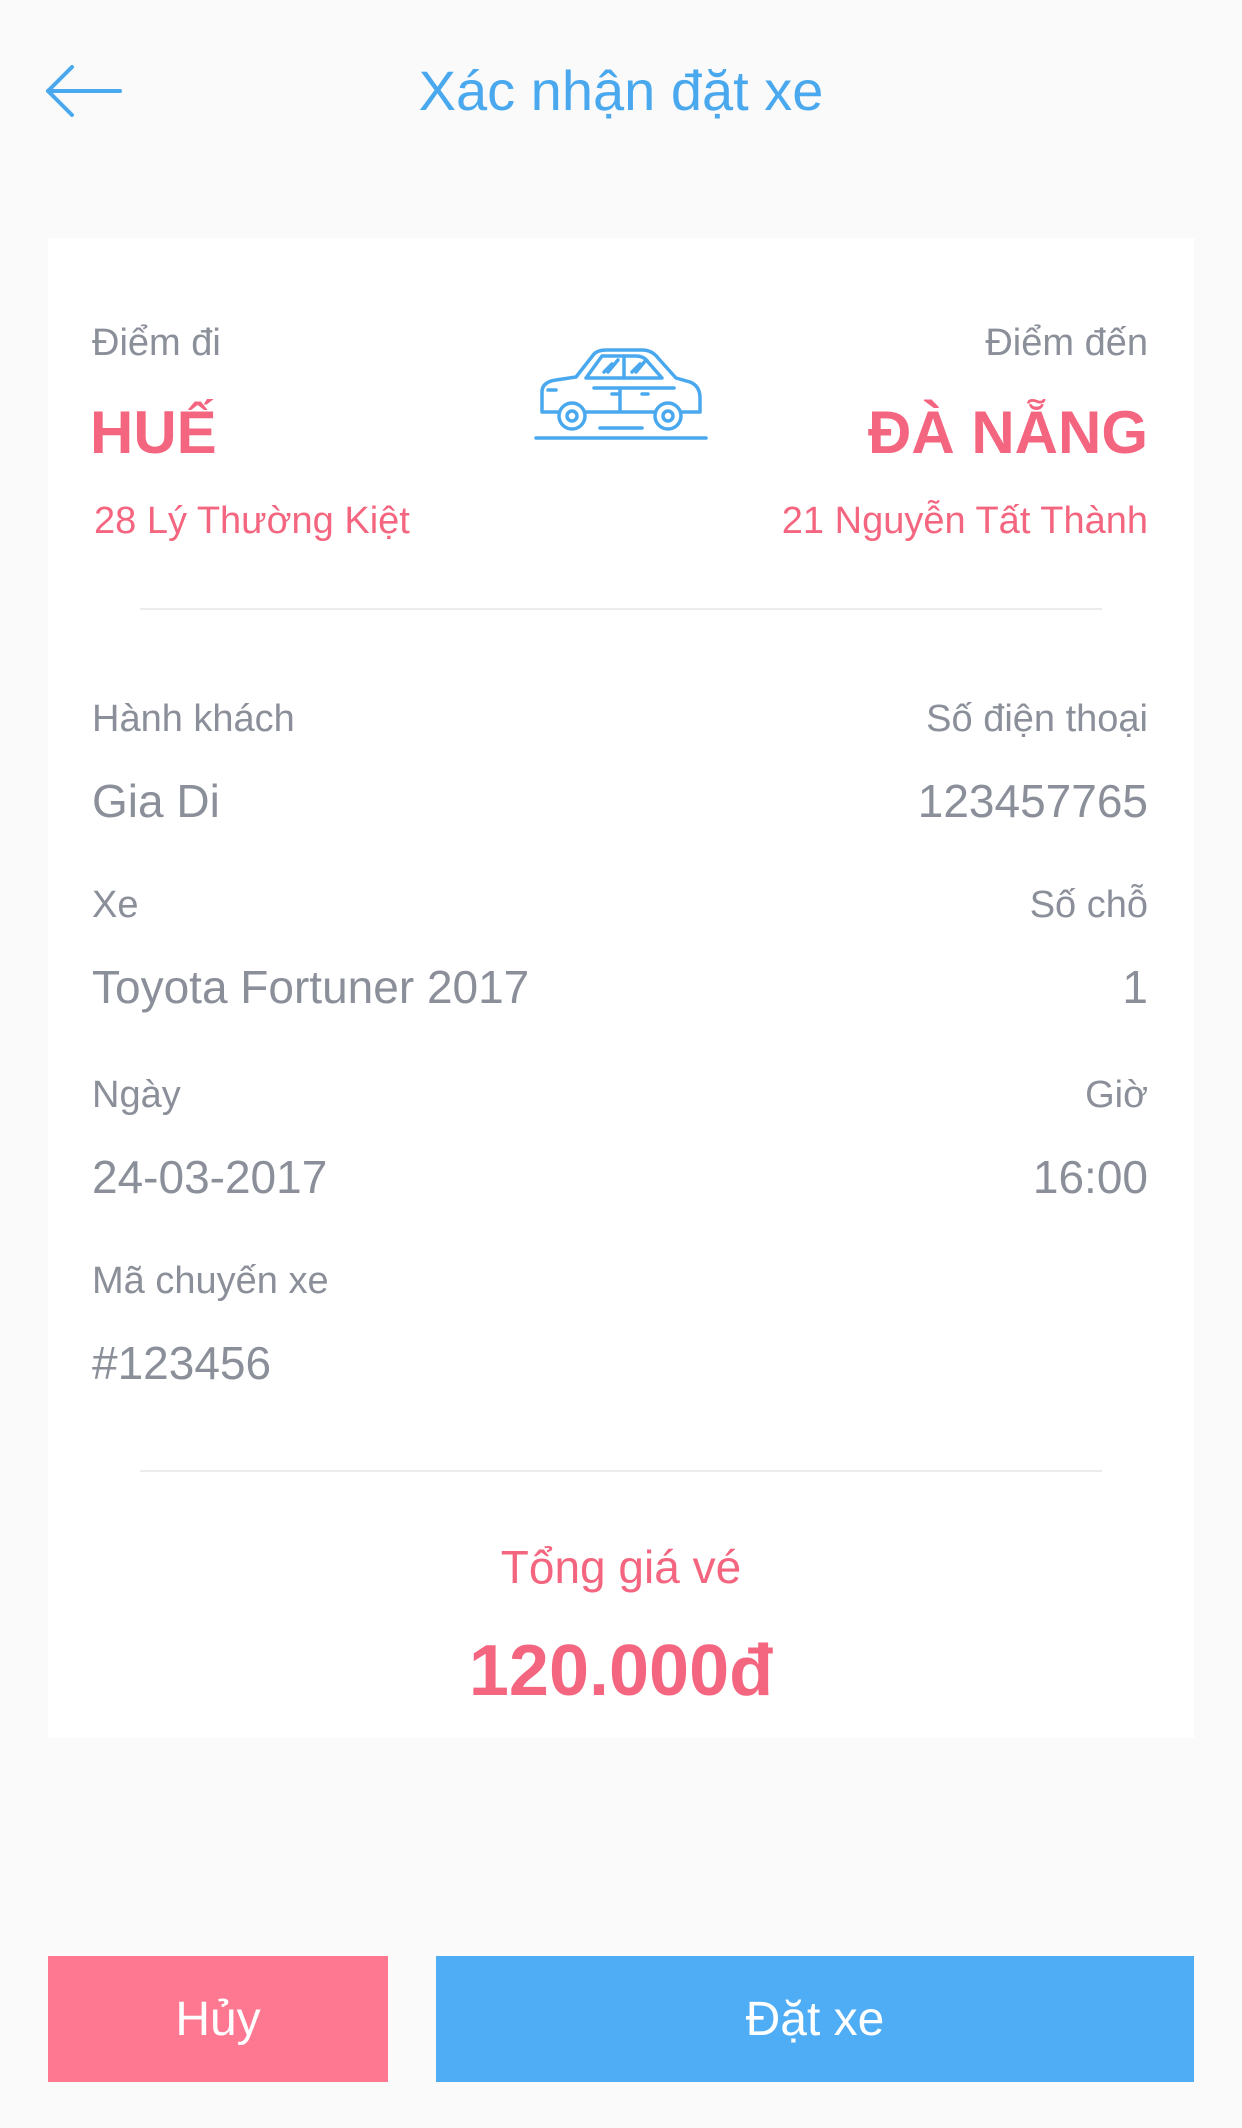 The height and width of the screenshot is (2128, 1242). Describe the element at coordinates (193, 719) in the screenshot. I see `passenger-label: Hành khách` at that location.